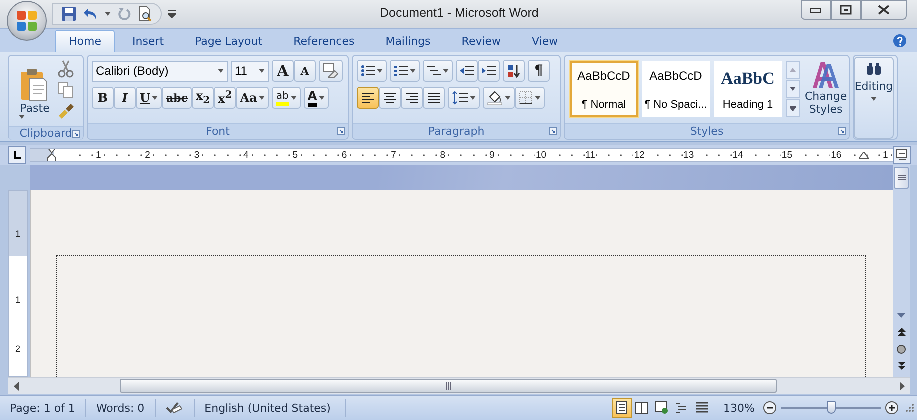 The height and width of the screenshot is (420, 917). I want to click on indent-marker-icon, so click(52, 155).